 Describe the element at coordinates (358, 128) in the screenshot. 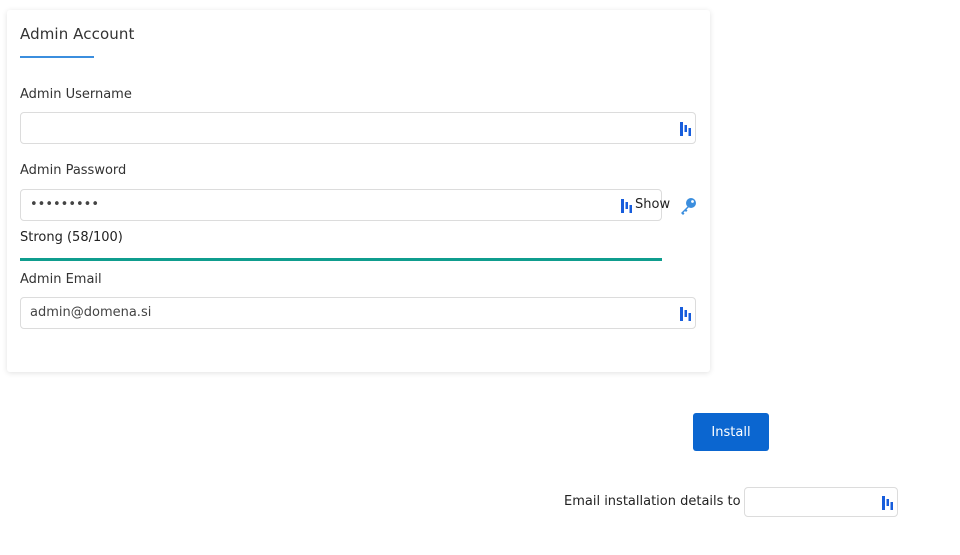

I see `admin-username-input` at that location.